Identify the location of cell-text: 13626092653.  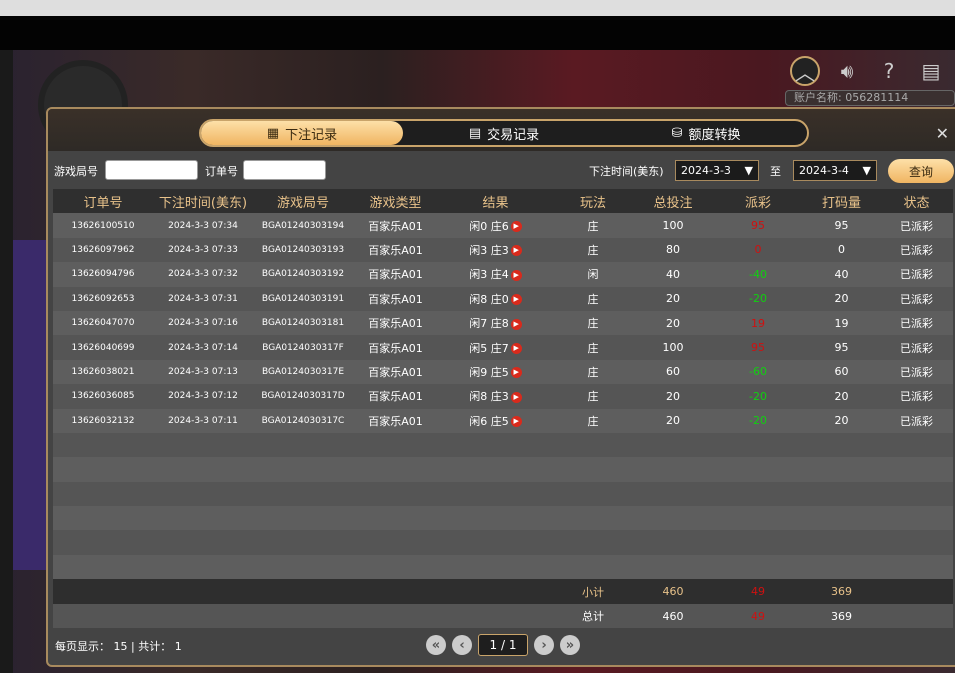
(103, 298).